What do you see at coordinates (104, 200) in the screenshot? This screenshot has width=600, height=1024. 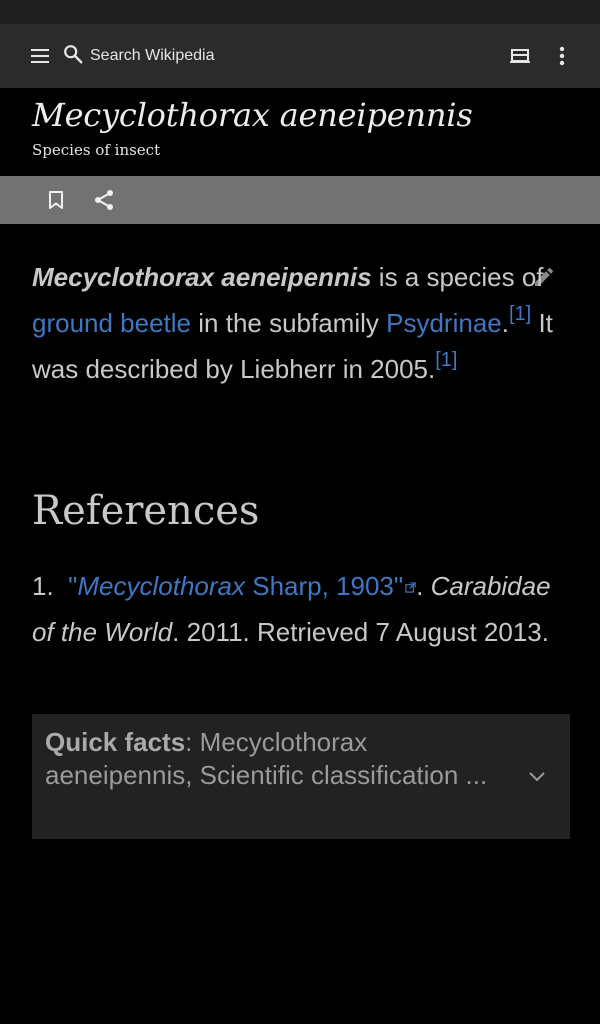 I see `share-icon` at bounding box center [104, 200].